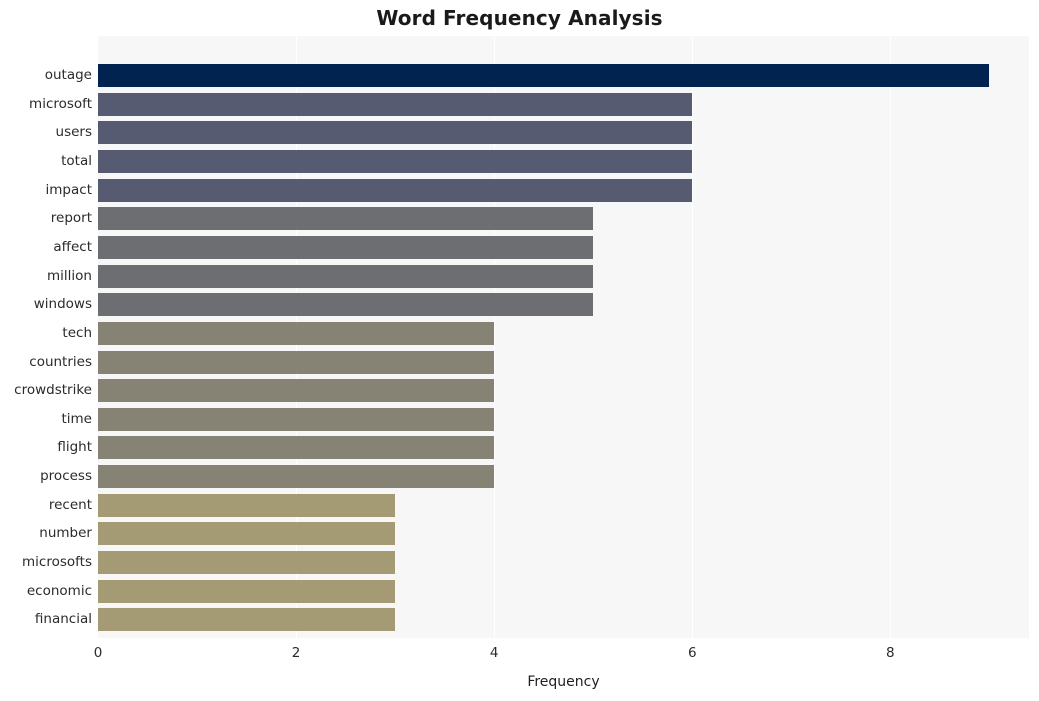 This screenshot has width=1039, height=701. What do you see at coordinates (69, 275) in the screenshot?
I see `y-axis-tick-label: million` at bounding box center [69, 275].